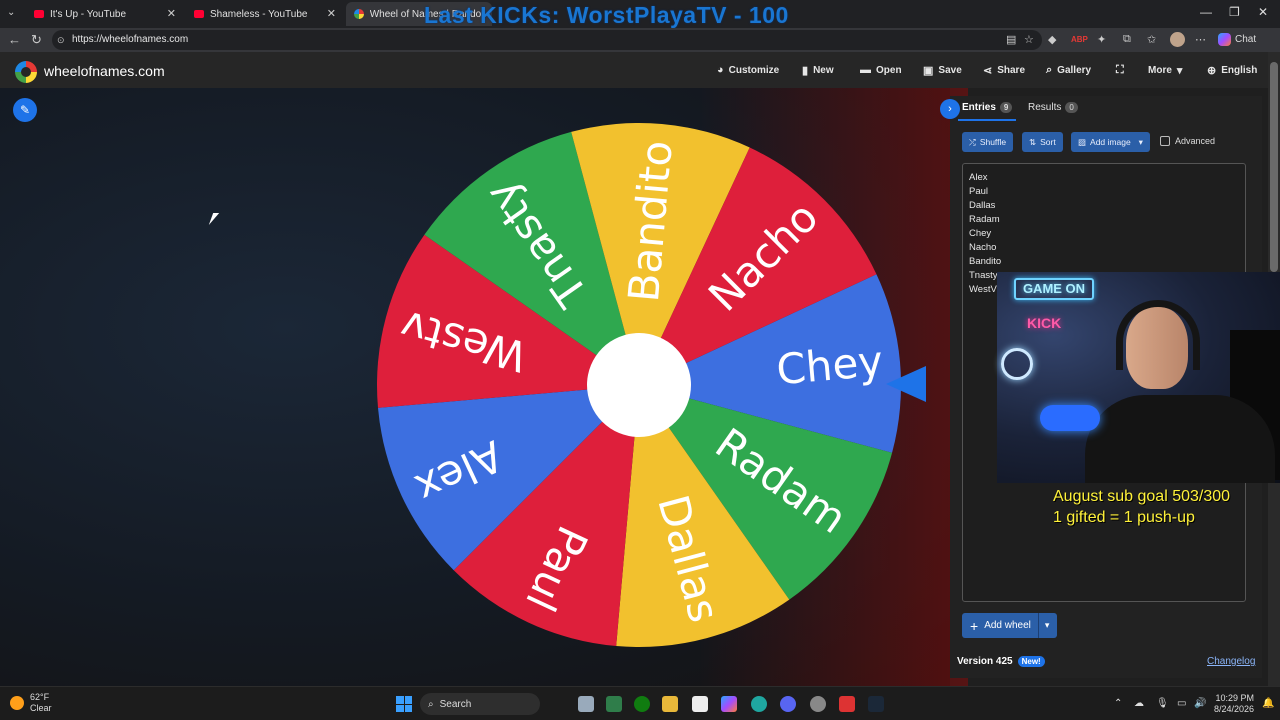 This screenshot has height=720, width=1280. Describe the element at coordinates (982, 247) in the screenshot. I see `entry-line: Nacho` at that location.